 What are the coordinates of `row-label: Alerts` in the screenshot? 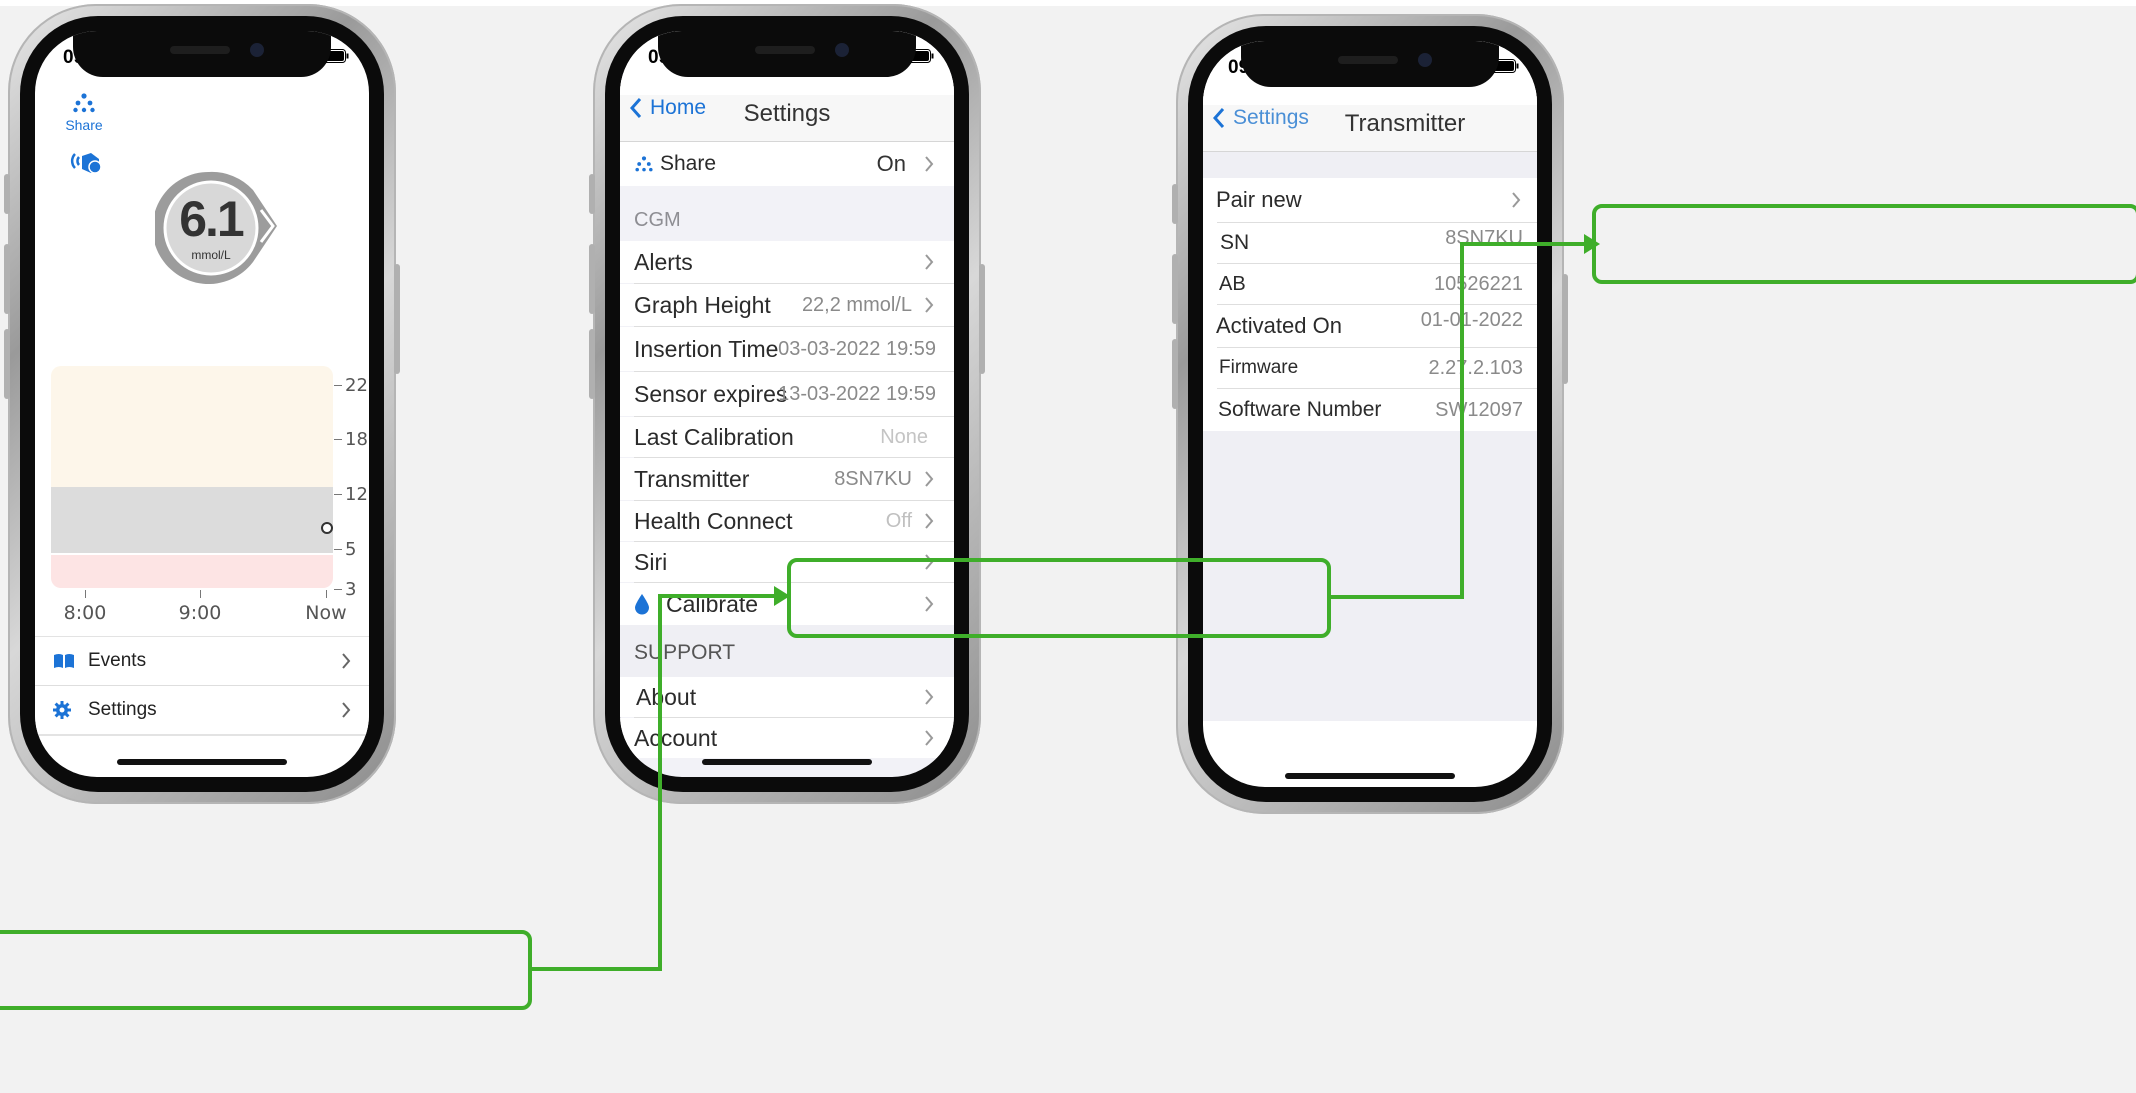 It's located at (663, 261).